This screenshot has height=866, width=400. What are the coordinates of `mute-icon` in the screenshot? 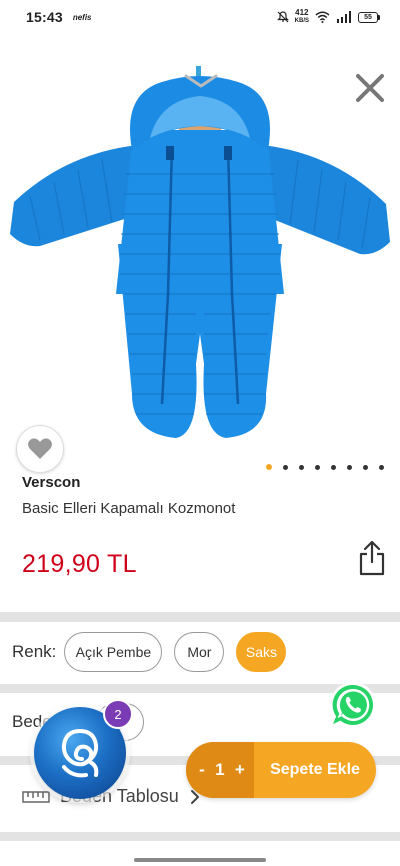 It's located at (282, 17).